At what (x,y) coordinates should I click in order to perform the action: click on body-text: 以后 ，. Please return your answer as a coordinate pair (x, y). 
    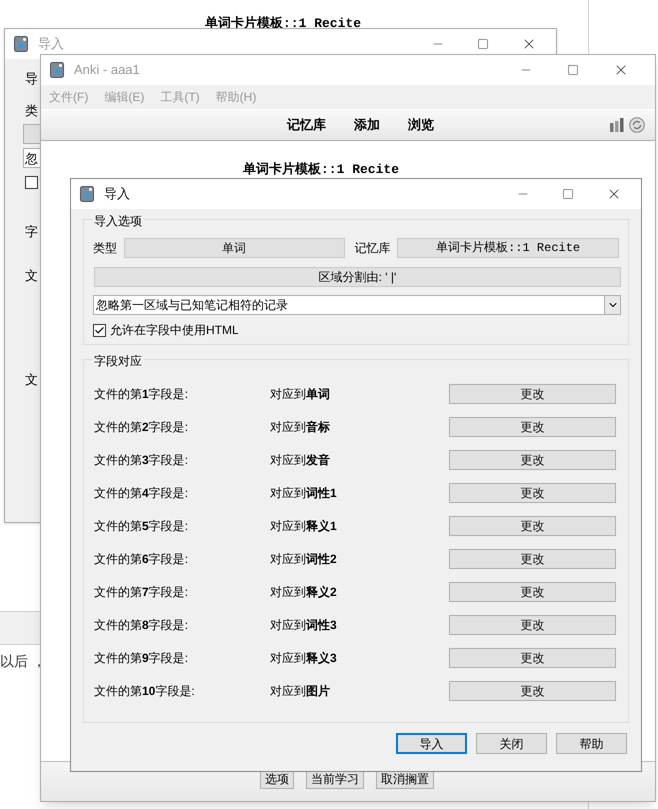
    Looking at the image, I should click on (23, 661).